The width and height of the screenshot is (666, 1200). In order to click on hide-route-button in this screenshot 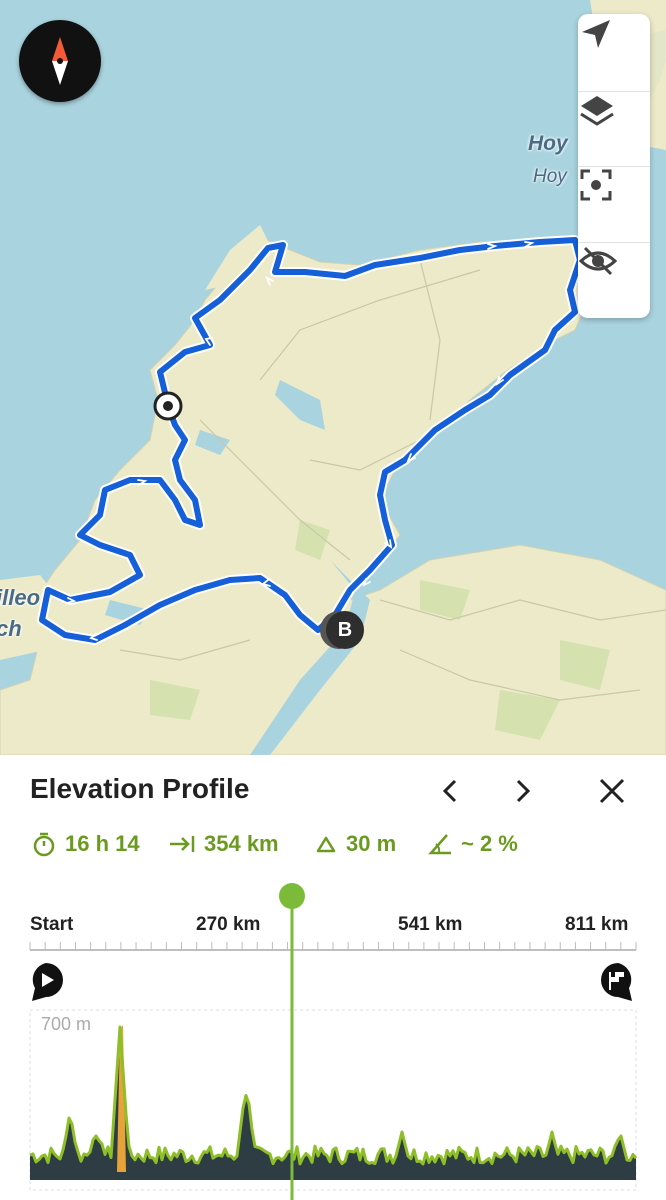, I will do `click(614, 279)`.